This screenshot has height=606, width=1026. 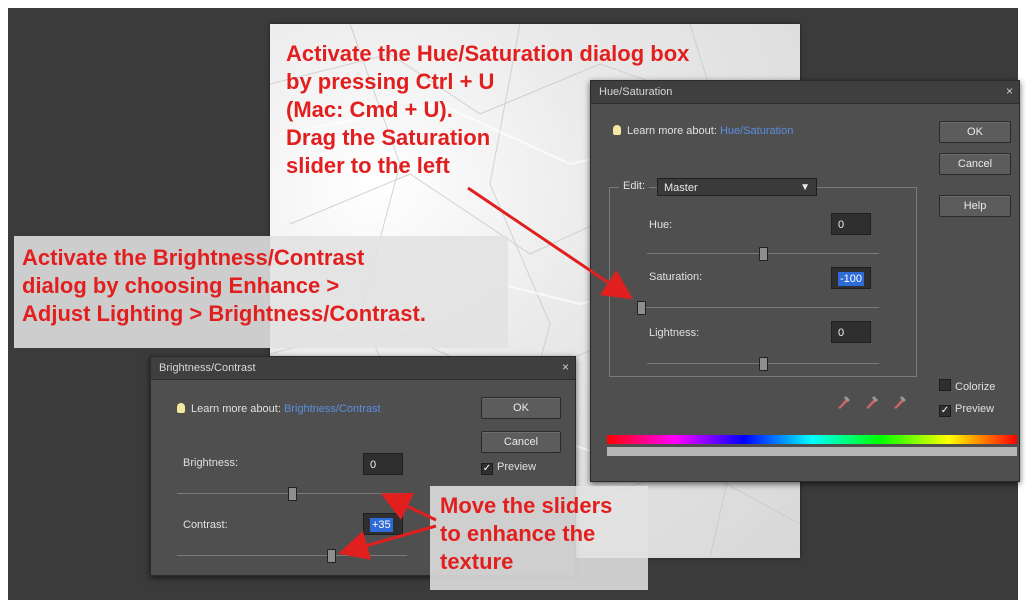 I want to click on brightness-contrast-titlebar: Brightness/Contrast ×, so click(x=363, y=368).